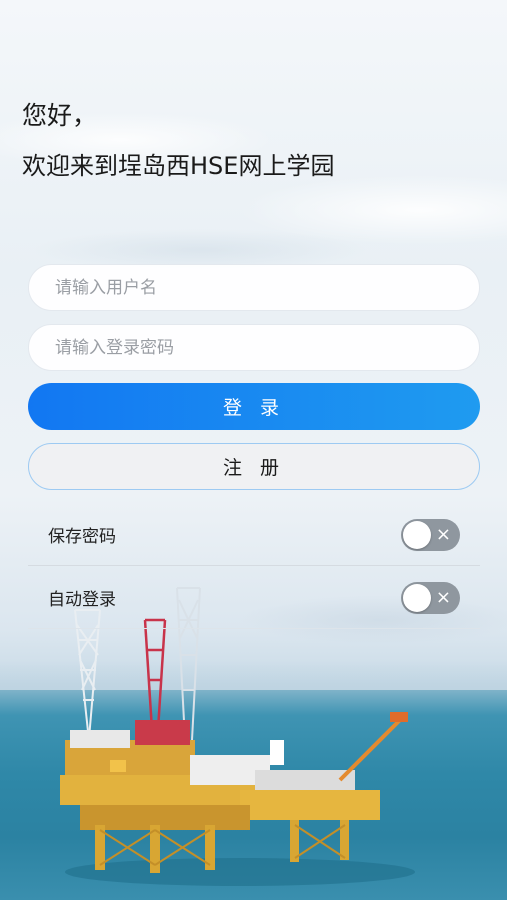 This screenshot has height=900, width=507. I want to click on password-field, so click(254, 347).